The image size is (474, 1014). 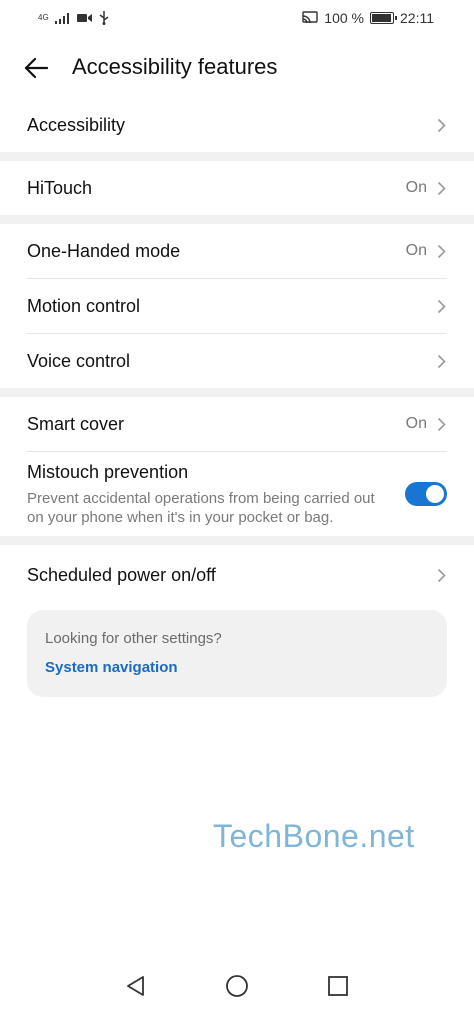 I want to click on row-label: Voice control, so click(x=79, y=360).